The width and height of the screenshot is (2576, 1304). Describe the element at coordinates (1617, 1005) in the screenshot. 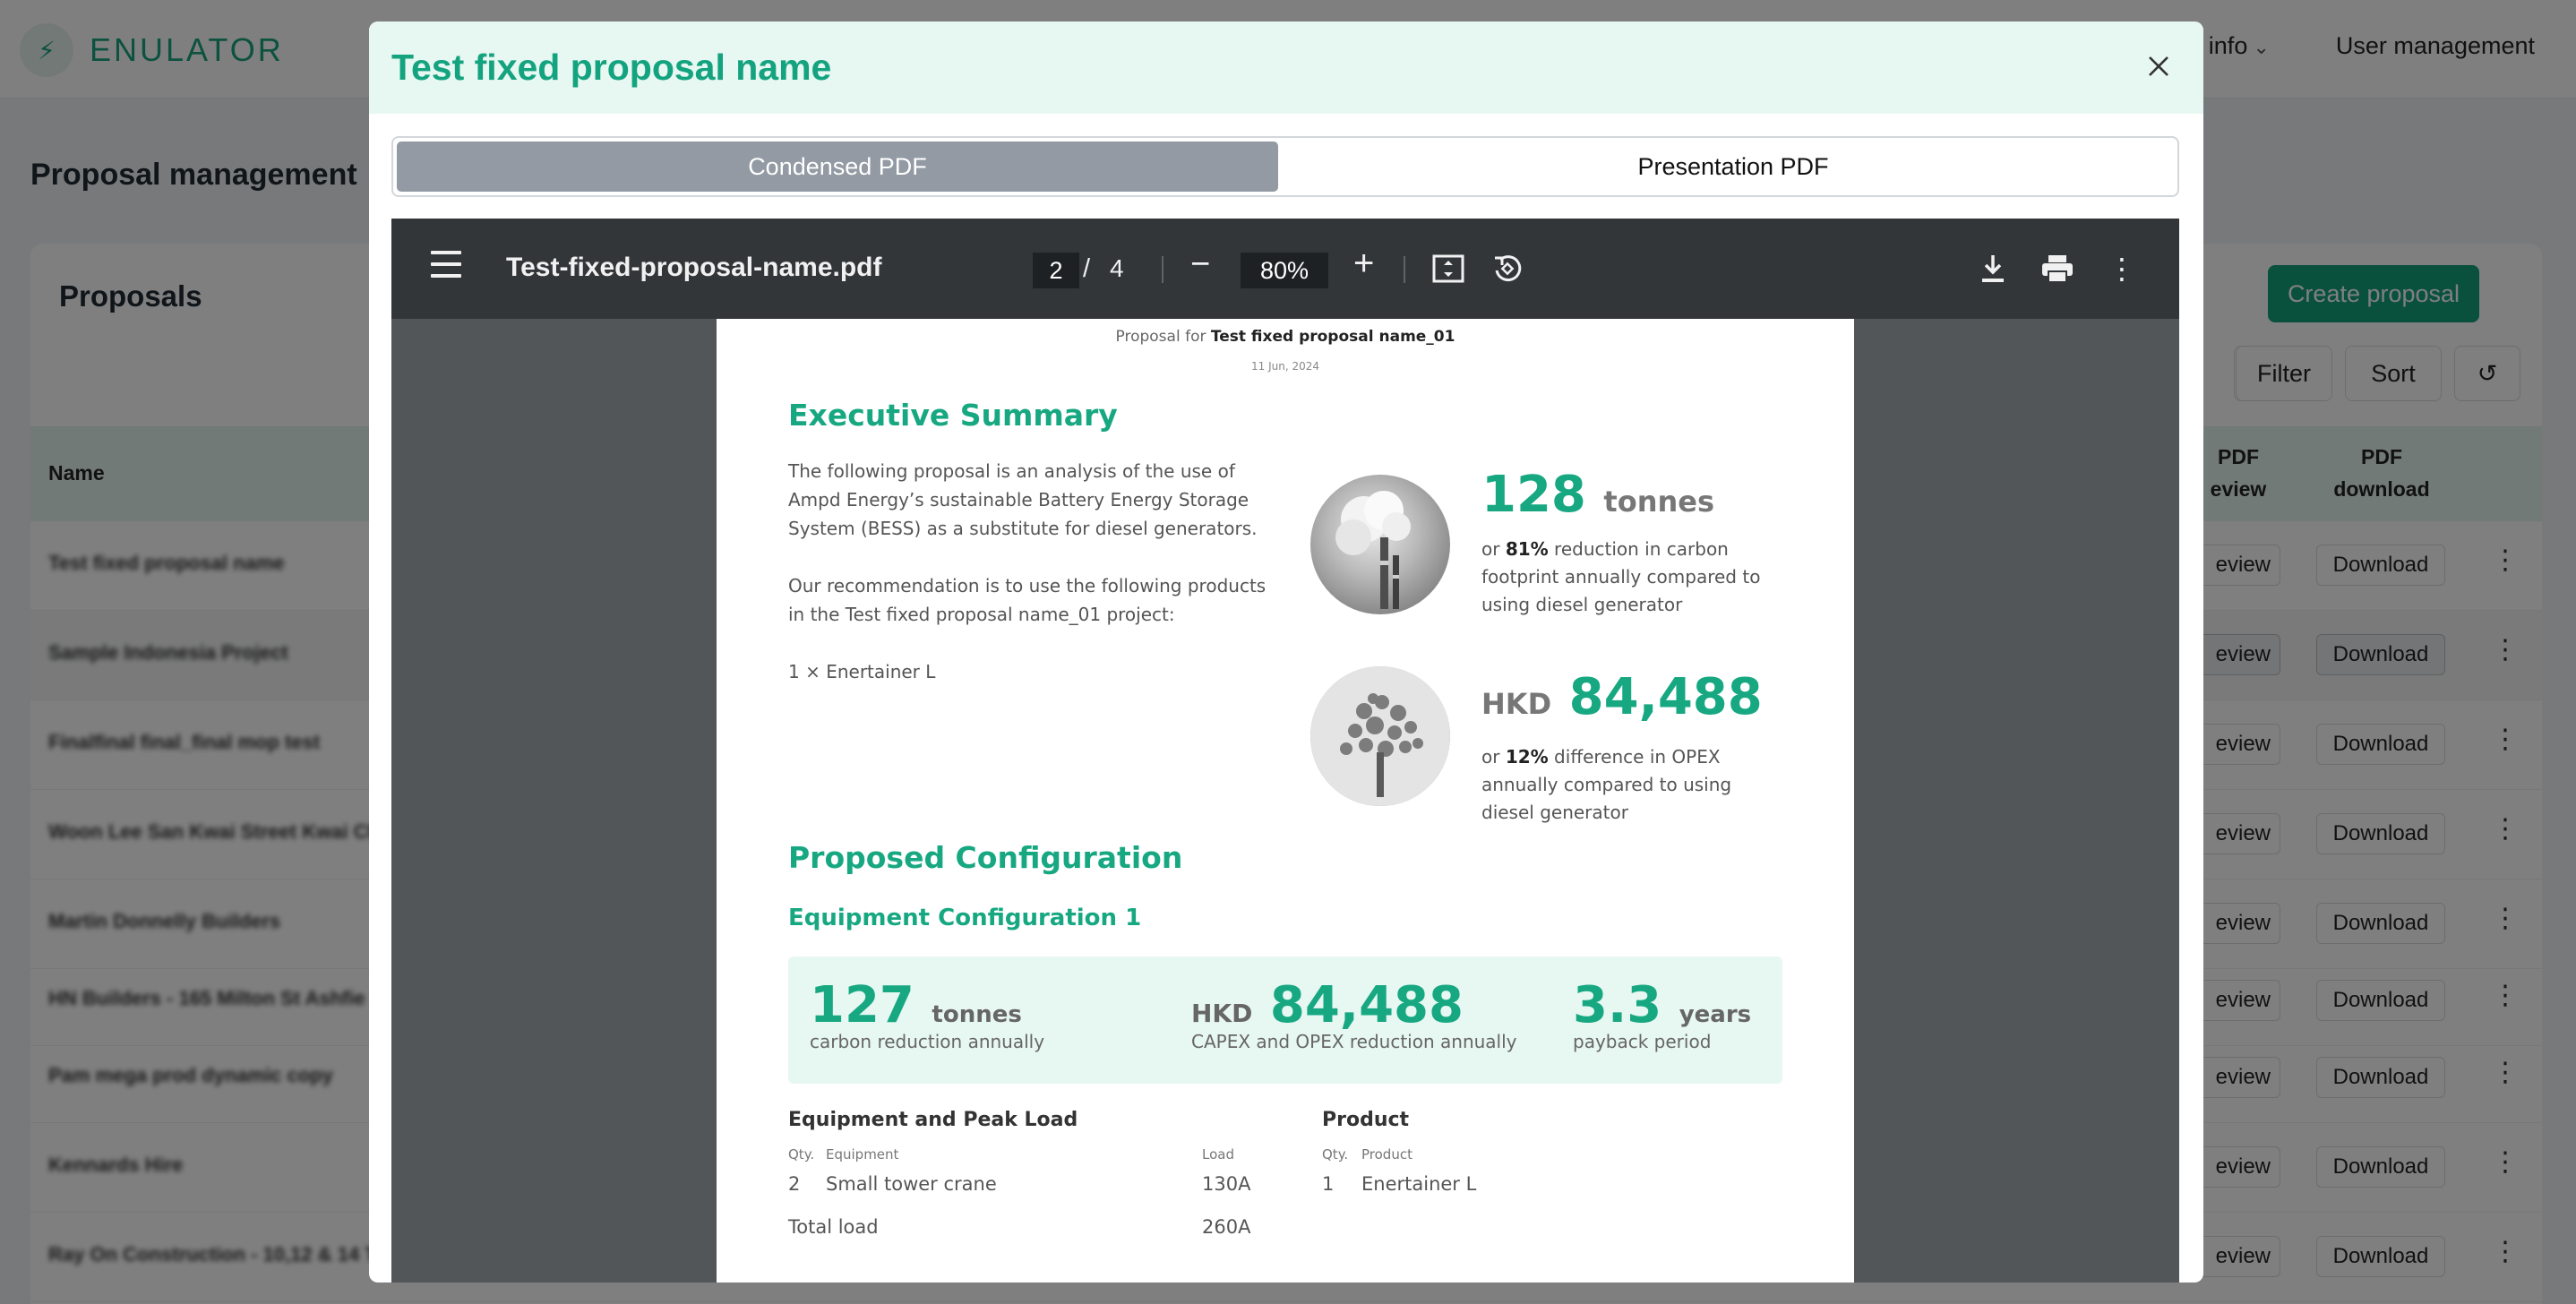

I see `kpi-payback-value: 3.3` at that location.